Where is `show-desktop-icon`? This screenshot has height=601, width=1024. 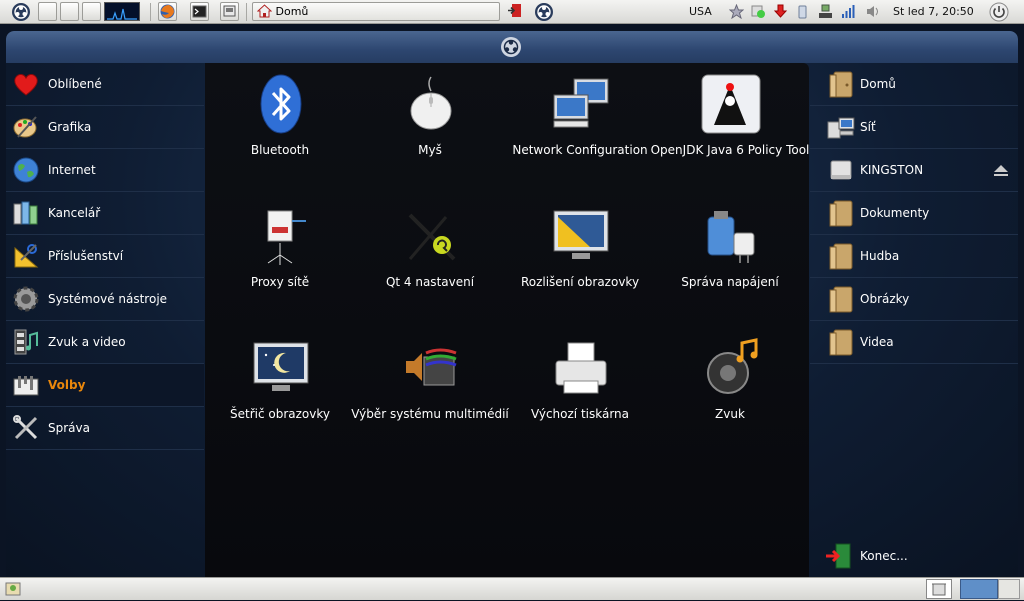
show-desktop-icon is located at coordinates (229, 11).